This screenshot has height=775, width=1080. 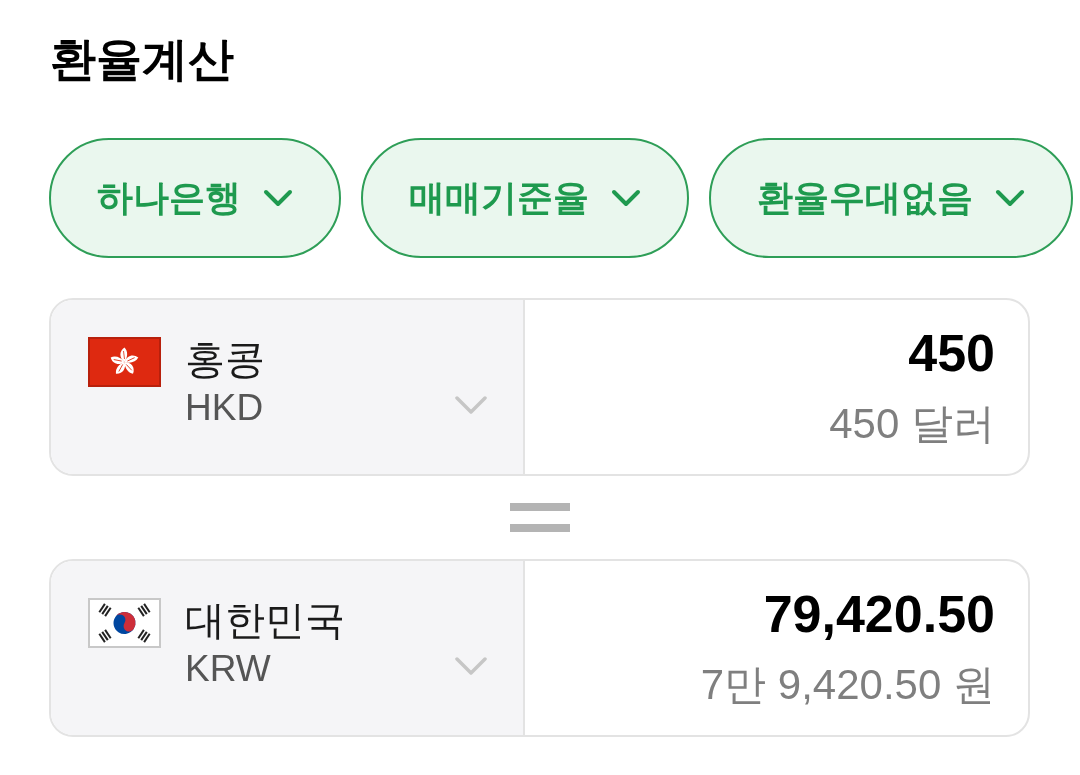 What do you see at coordinates (879, 614) in the screenshot?
I see `amount-text: 79,420.50` at bounding box center [879, 614].